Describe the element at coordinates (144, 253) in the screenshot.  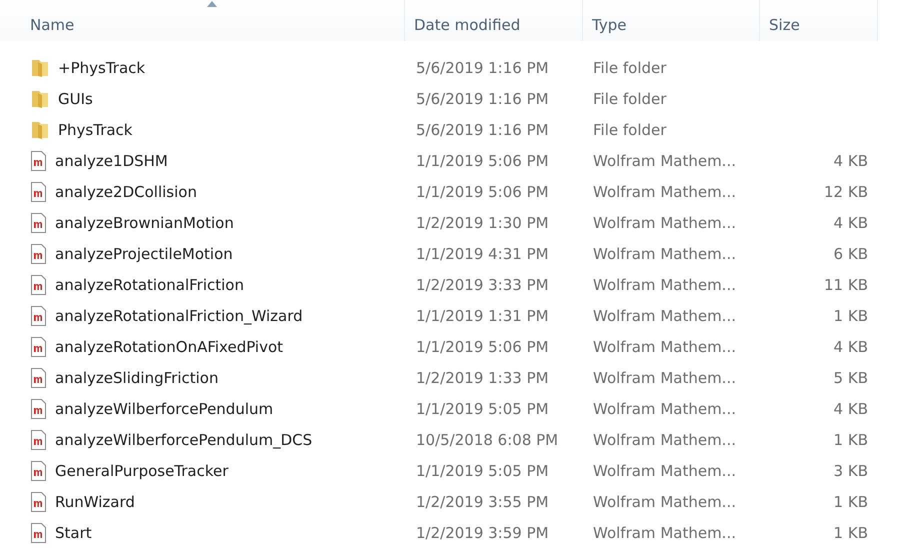
I see `file-name: analyzeProjectileMotion` at that location.